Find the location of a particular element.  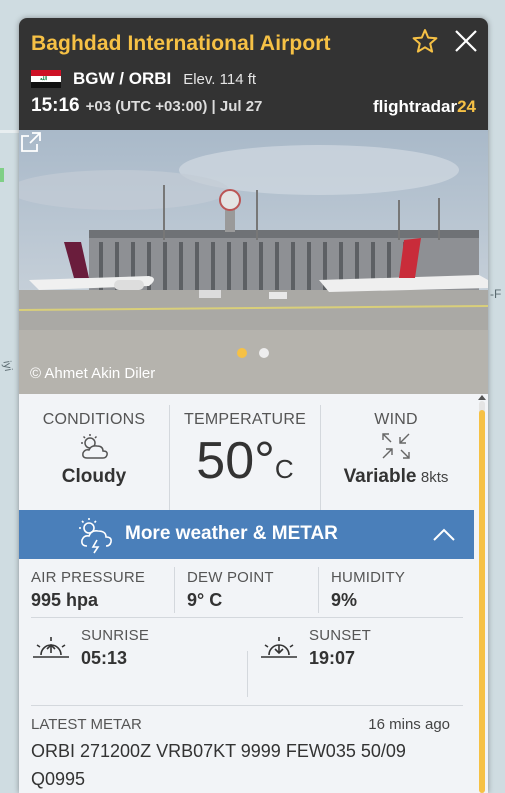

air-pressure-label: AIR PRESSURE is located at coordinates (88, 577).